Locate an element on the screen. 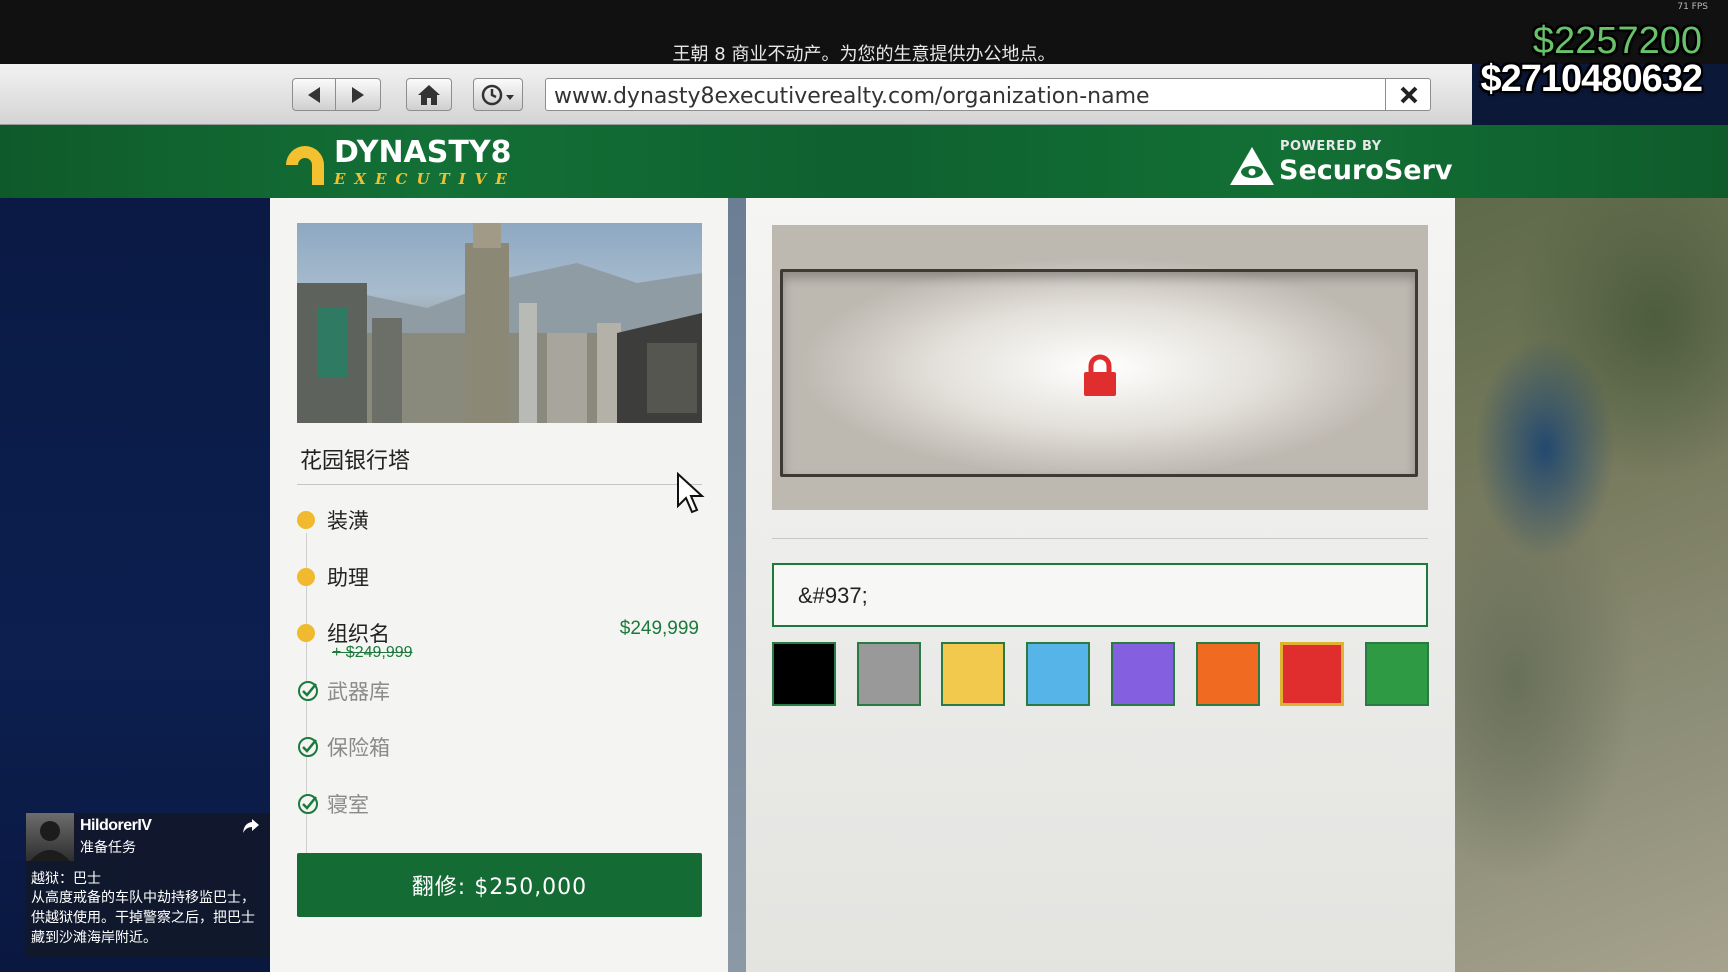  property-image is located at coordinates (499, 323).